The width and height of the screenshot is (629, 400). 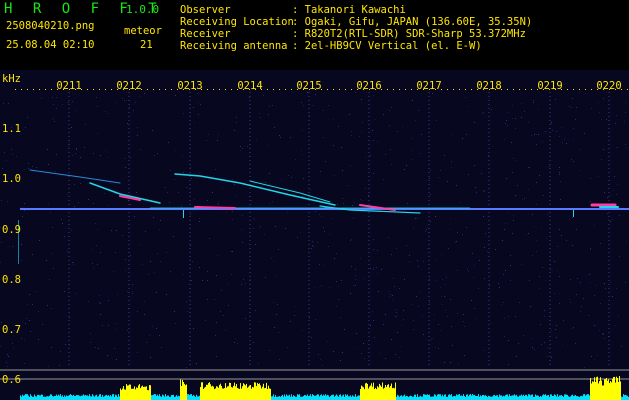 What do you see at coordinates (50, 26) in the screenshot?
I see `file-name: 2508040210.png` at bounding box center [50, 26].